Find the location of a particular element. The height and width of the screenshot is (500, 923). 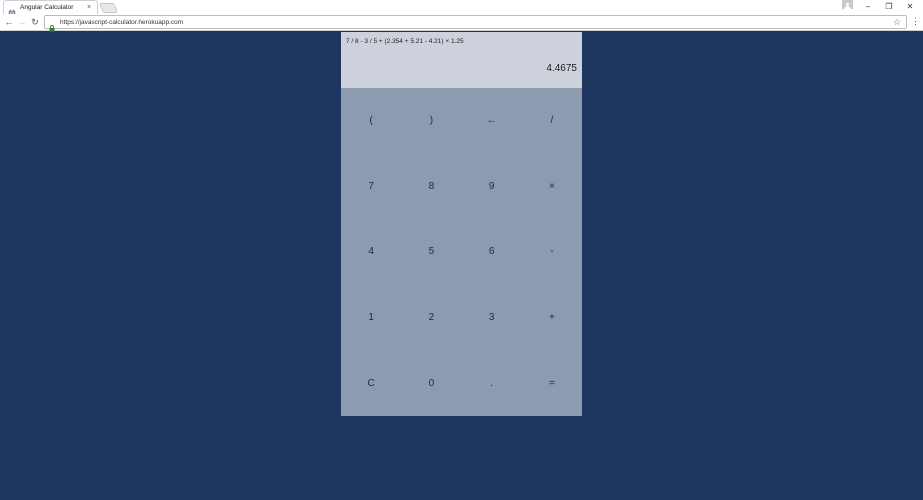

equals-key: = is located at coordinates (552, 383).